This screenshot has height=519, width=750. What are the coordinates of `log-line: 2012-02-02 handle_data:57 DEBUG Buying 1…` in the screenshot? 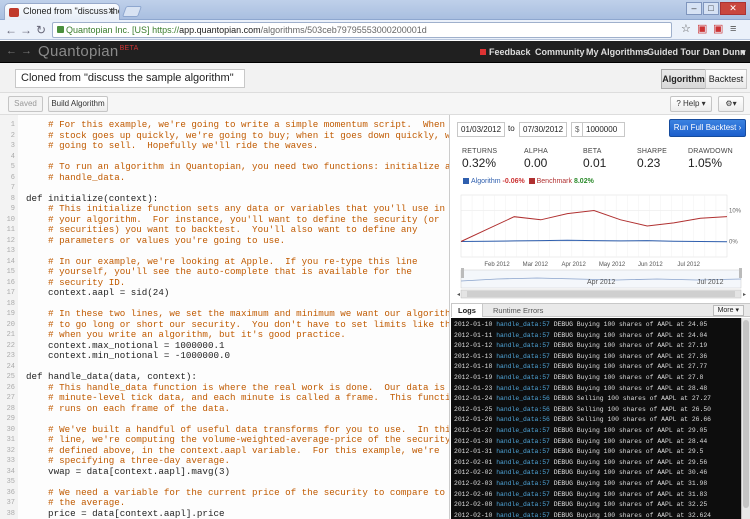 It's located at (580, 473).